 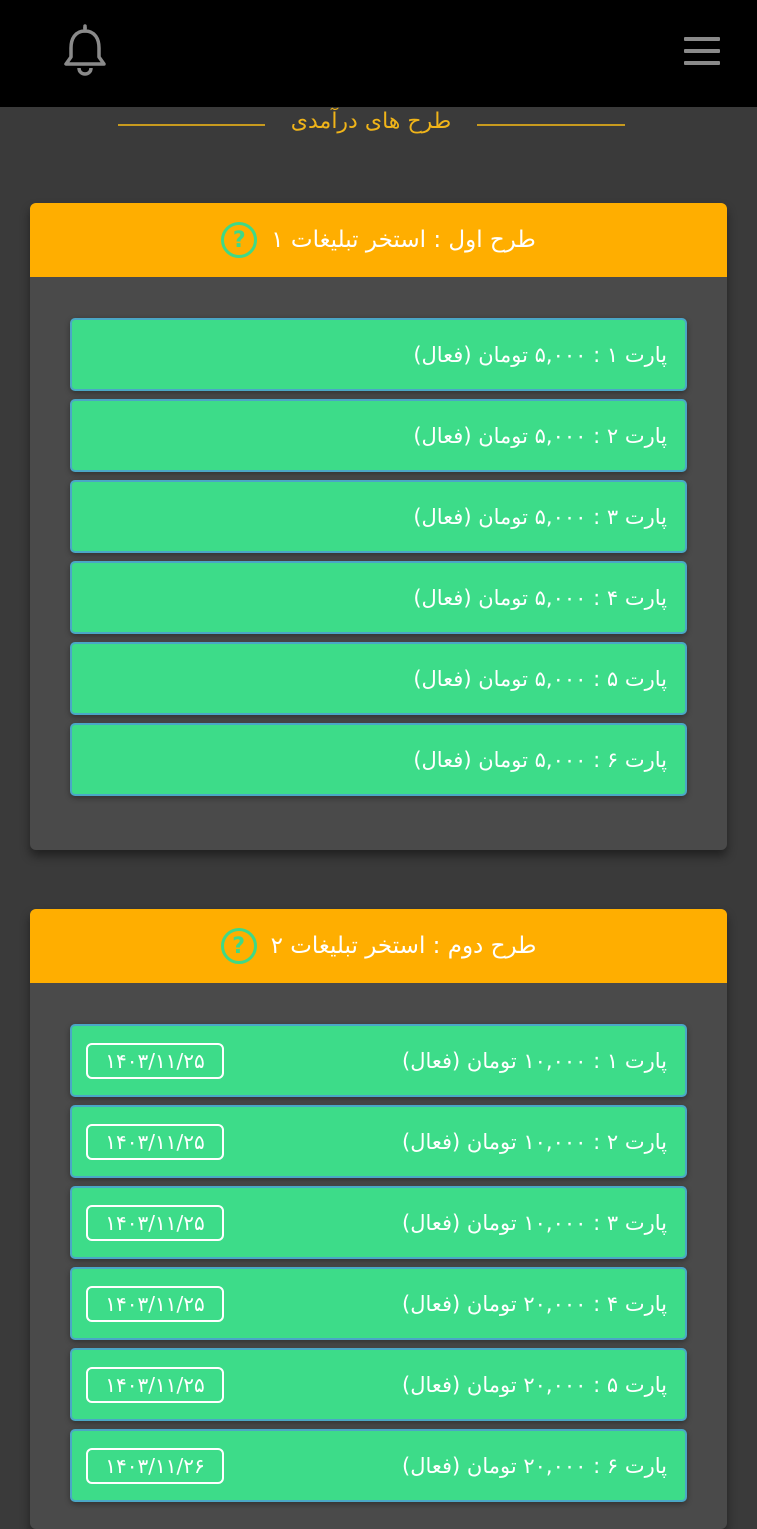 What do you see at coordinates (378, 1303) in the screenshot?
I see `plan-part-row: پارت ۴ : ۲۰,۰۰۰ تومان (فعال) ۱۴۰۳/۱۱/۲۵` at bounding box center [378, 1303].